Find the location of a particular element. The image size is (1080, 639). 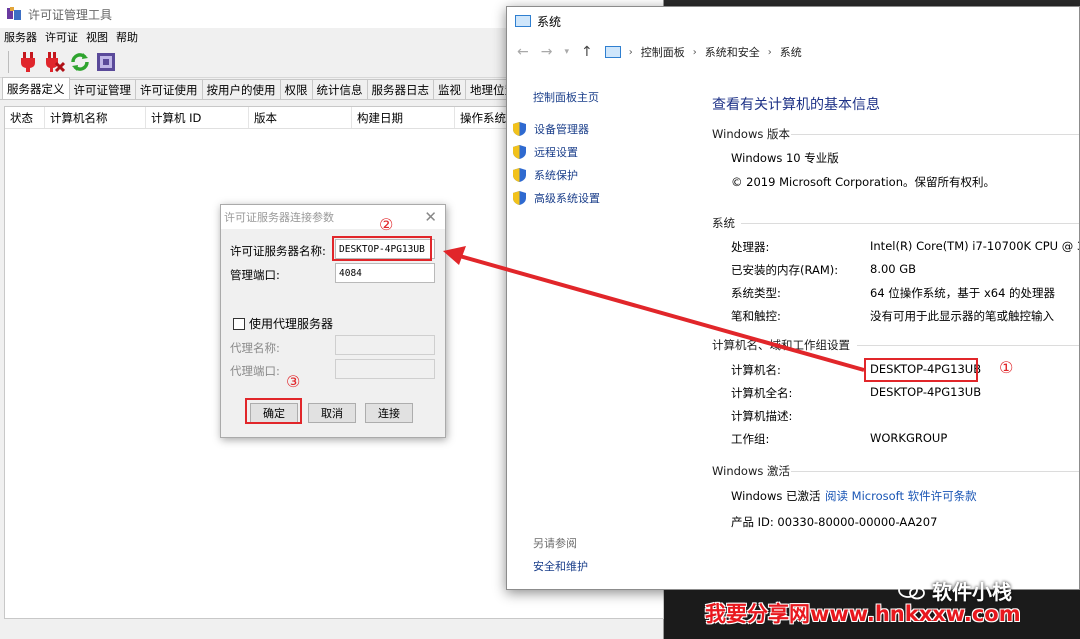

proxy-name-input is located at coordinates (385, 345).